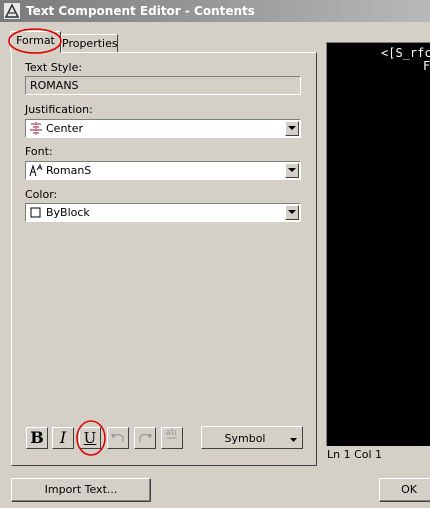 This screenshot has height=508, width=430. I want to click on tab-properties-label: Properties, so click(90, 43).